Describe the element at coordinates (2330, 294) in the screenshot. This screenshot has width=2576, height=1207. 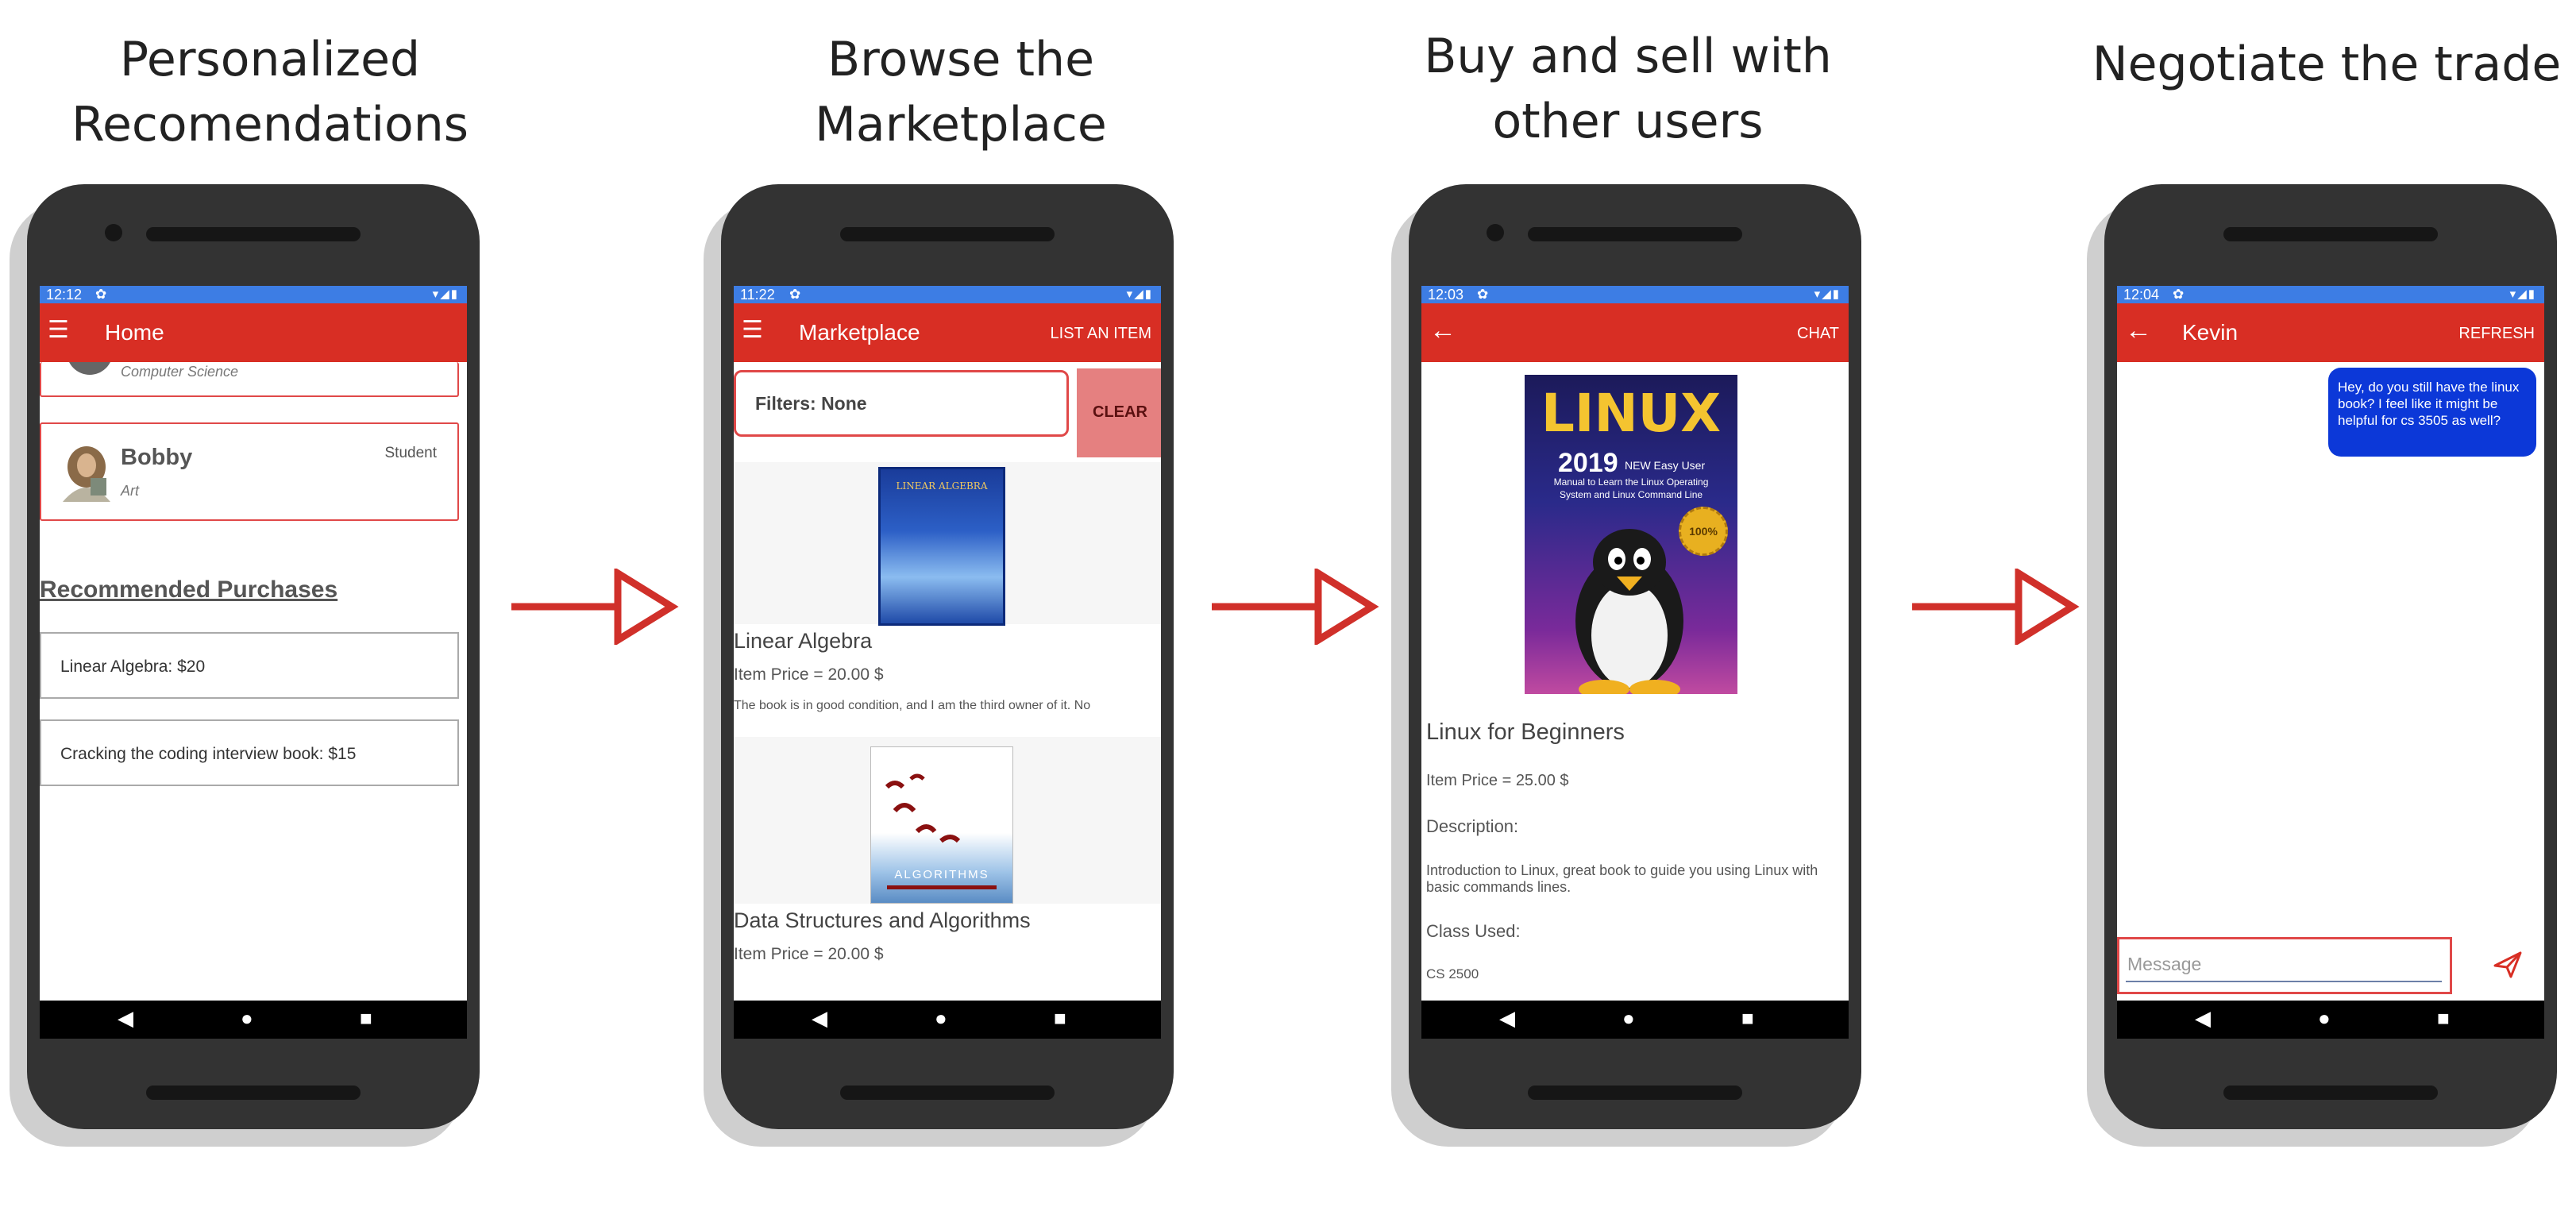
I see `status-bar: 12:04 ✿ ▾◢▮` at that location.